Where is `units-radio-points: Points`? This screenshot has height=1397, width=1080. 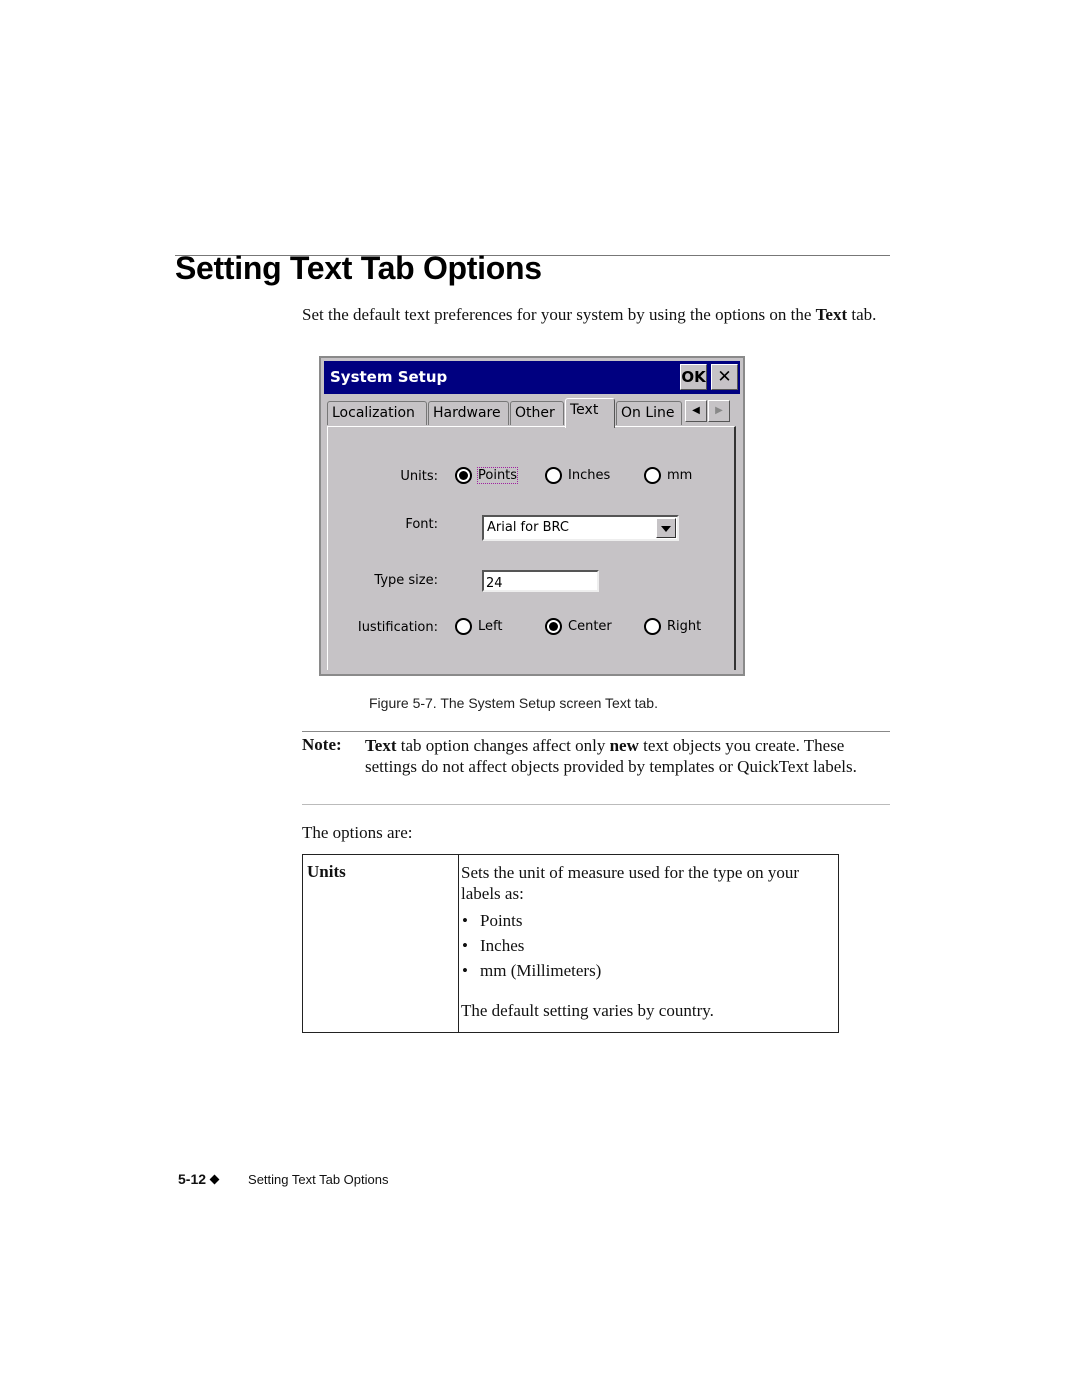 units-radio-points: Points is located at coordinates (487, 475).